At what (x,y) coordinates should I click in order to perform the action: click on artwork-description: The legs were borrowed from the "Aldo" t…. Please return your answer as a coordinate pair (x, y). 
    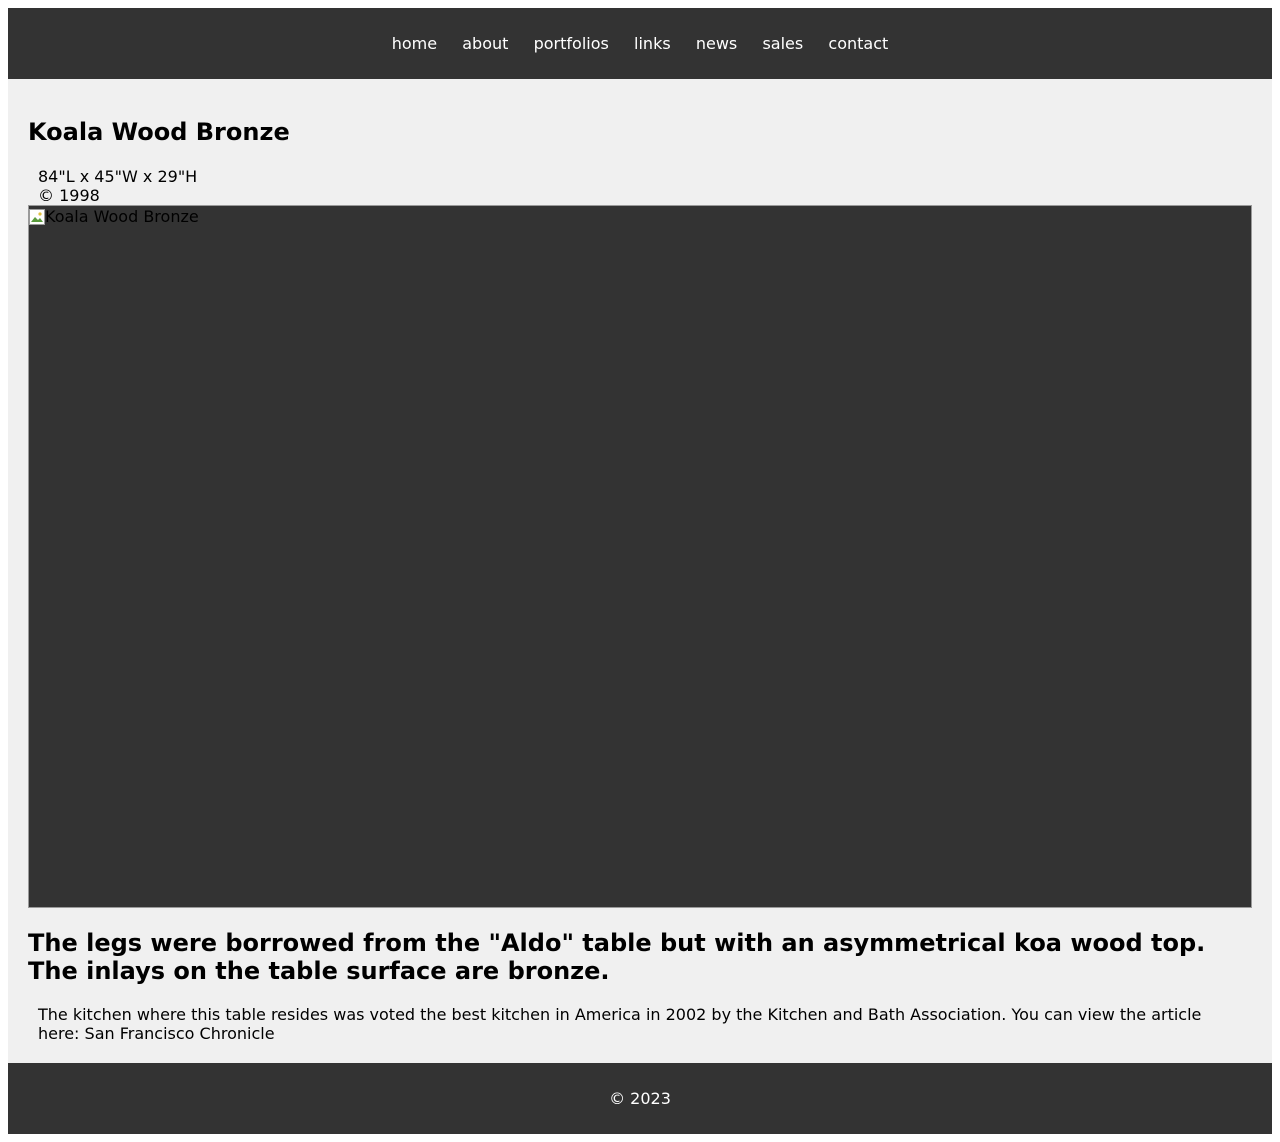
    Looking at the image, I should click on (617, 957).